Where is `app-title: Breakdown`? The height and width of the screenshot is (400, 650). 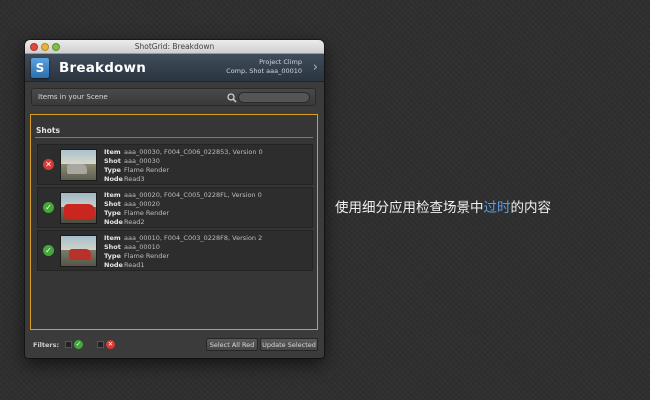
app-title: Breakdown is located at coordinates (103, 67).